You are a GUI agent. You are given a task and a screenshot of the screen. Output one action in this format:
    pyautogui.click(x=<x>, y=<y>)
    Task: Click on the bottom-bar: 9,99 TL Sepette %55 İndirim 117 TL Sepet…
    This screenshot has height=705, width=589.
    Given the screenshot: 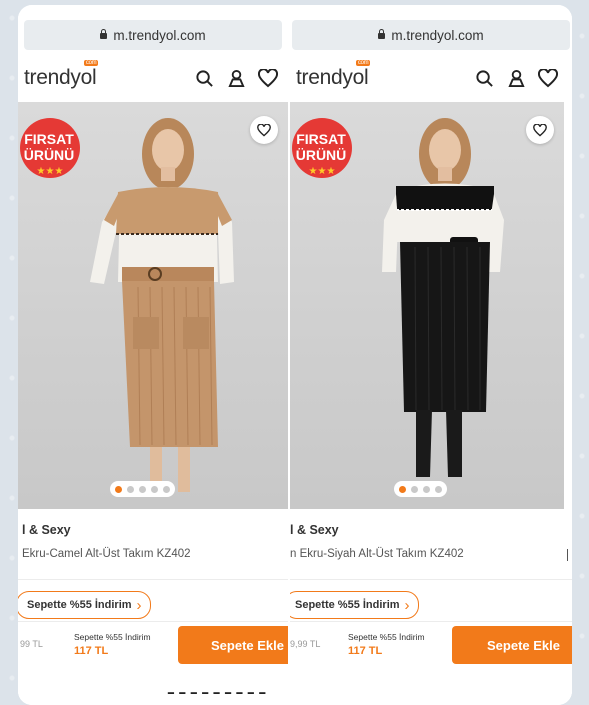 What is the action you would take?
    pyautogui.click(x=431, y=645)
    